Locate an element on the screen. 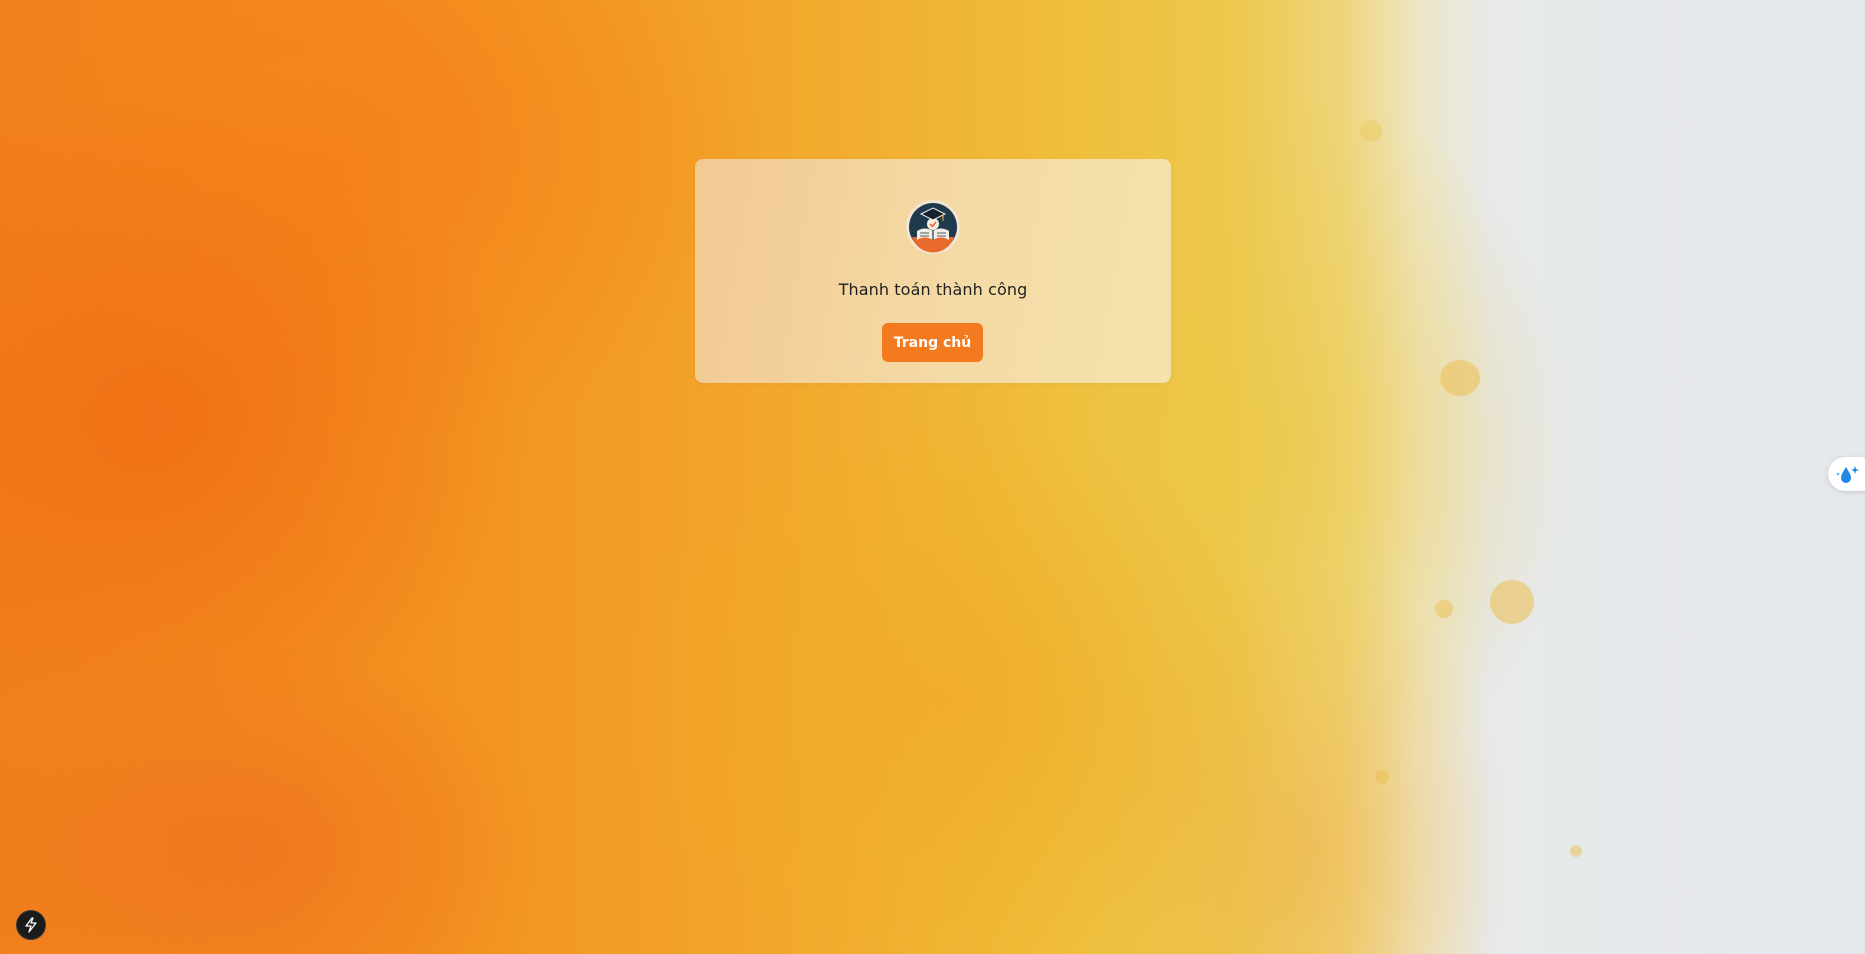 This screenshot has height=954, width=1865. lightning-bolt-icon is located at coordinates (31, 925).